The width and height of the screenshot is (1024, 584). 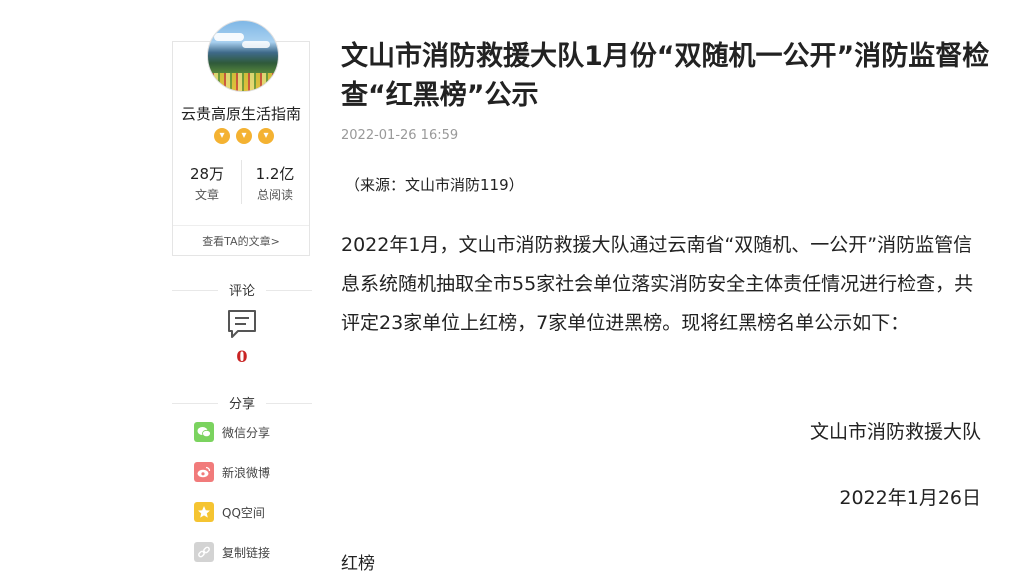 I want to click on share-qzone-label: QQ空间, so click(x=243, y=512).